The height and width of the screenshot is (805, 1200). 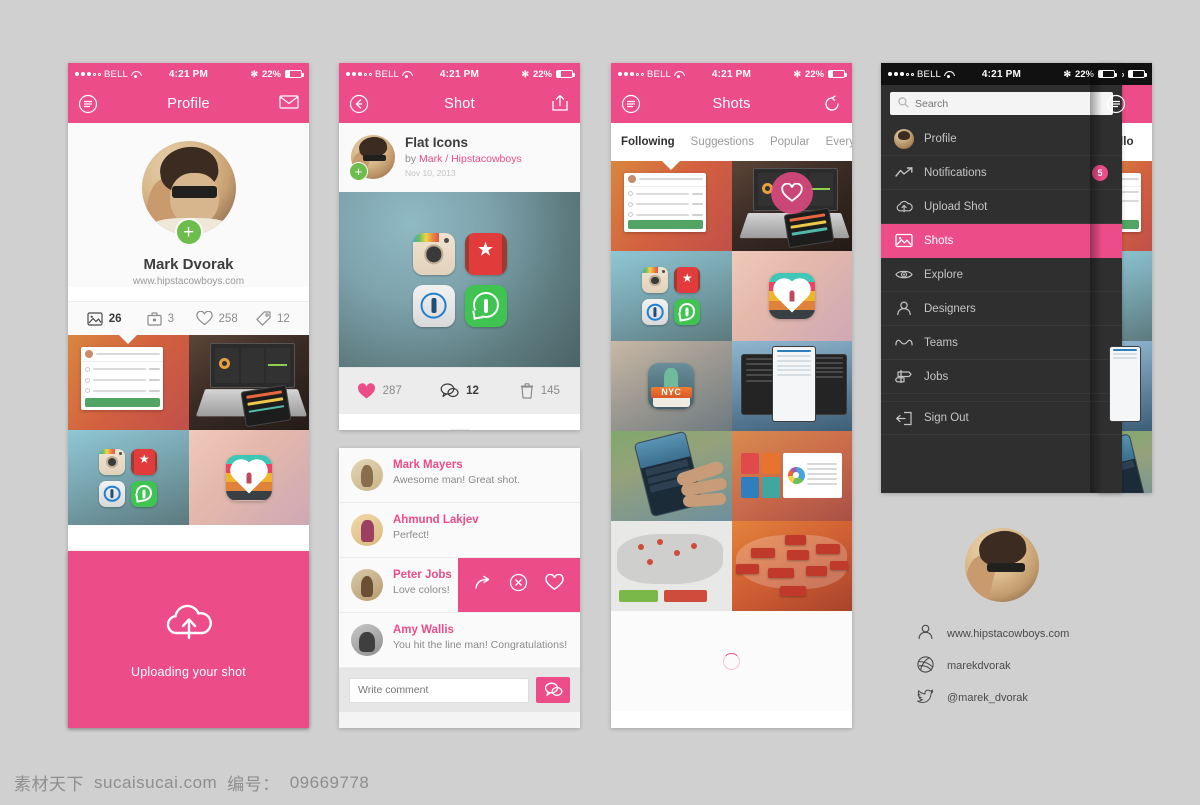 What do you see at coordinates (273, 318) in the screenshot?
I see `stat-tags: 12` at bounding box center [273, 318].